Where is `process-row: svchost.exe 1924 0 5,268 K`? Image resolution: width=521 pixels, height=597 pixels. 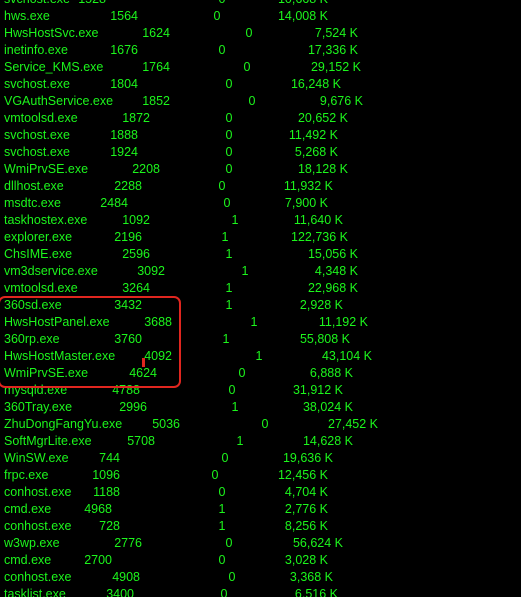
process-row: svchost.exe 1924 0 5,268 K is located at coordinates (260, 152).